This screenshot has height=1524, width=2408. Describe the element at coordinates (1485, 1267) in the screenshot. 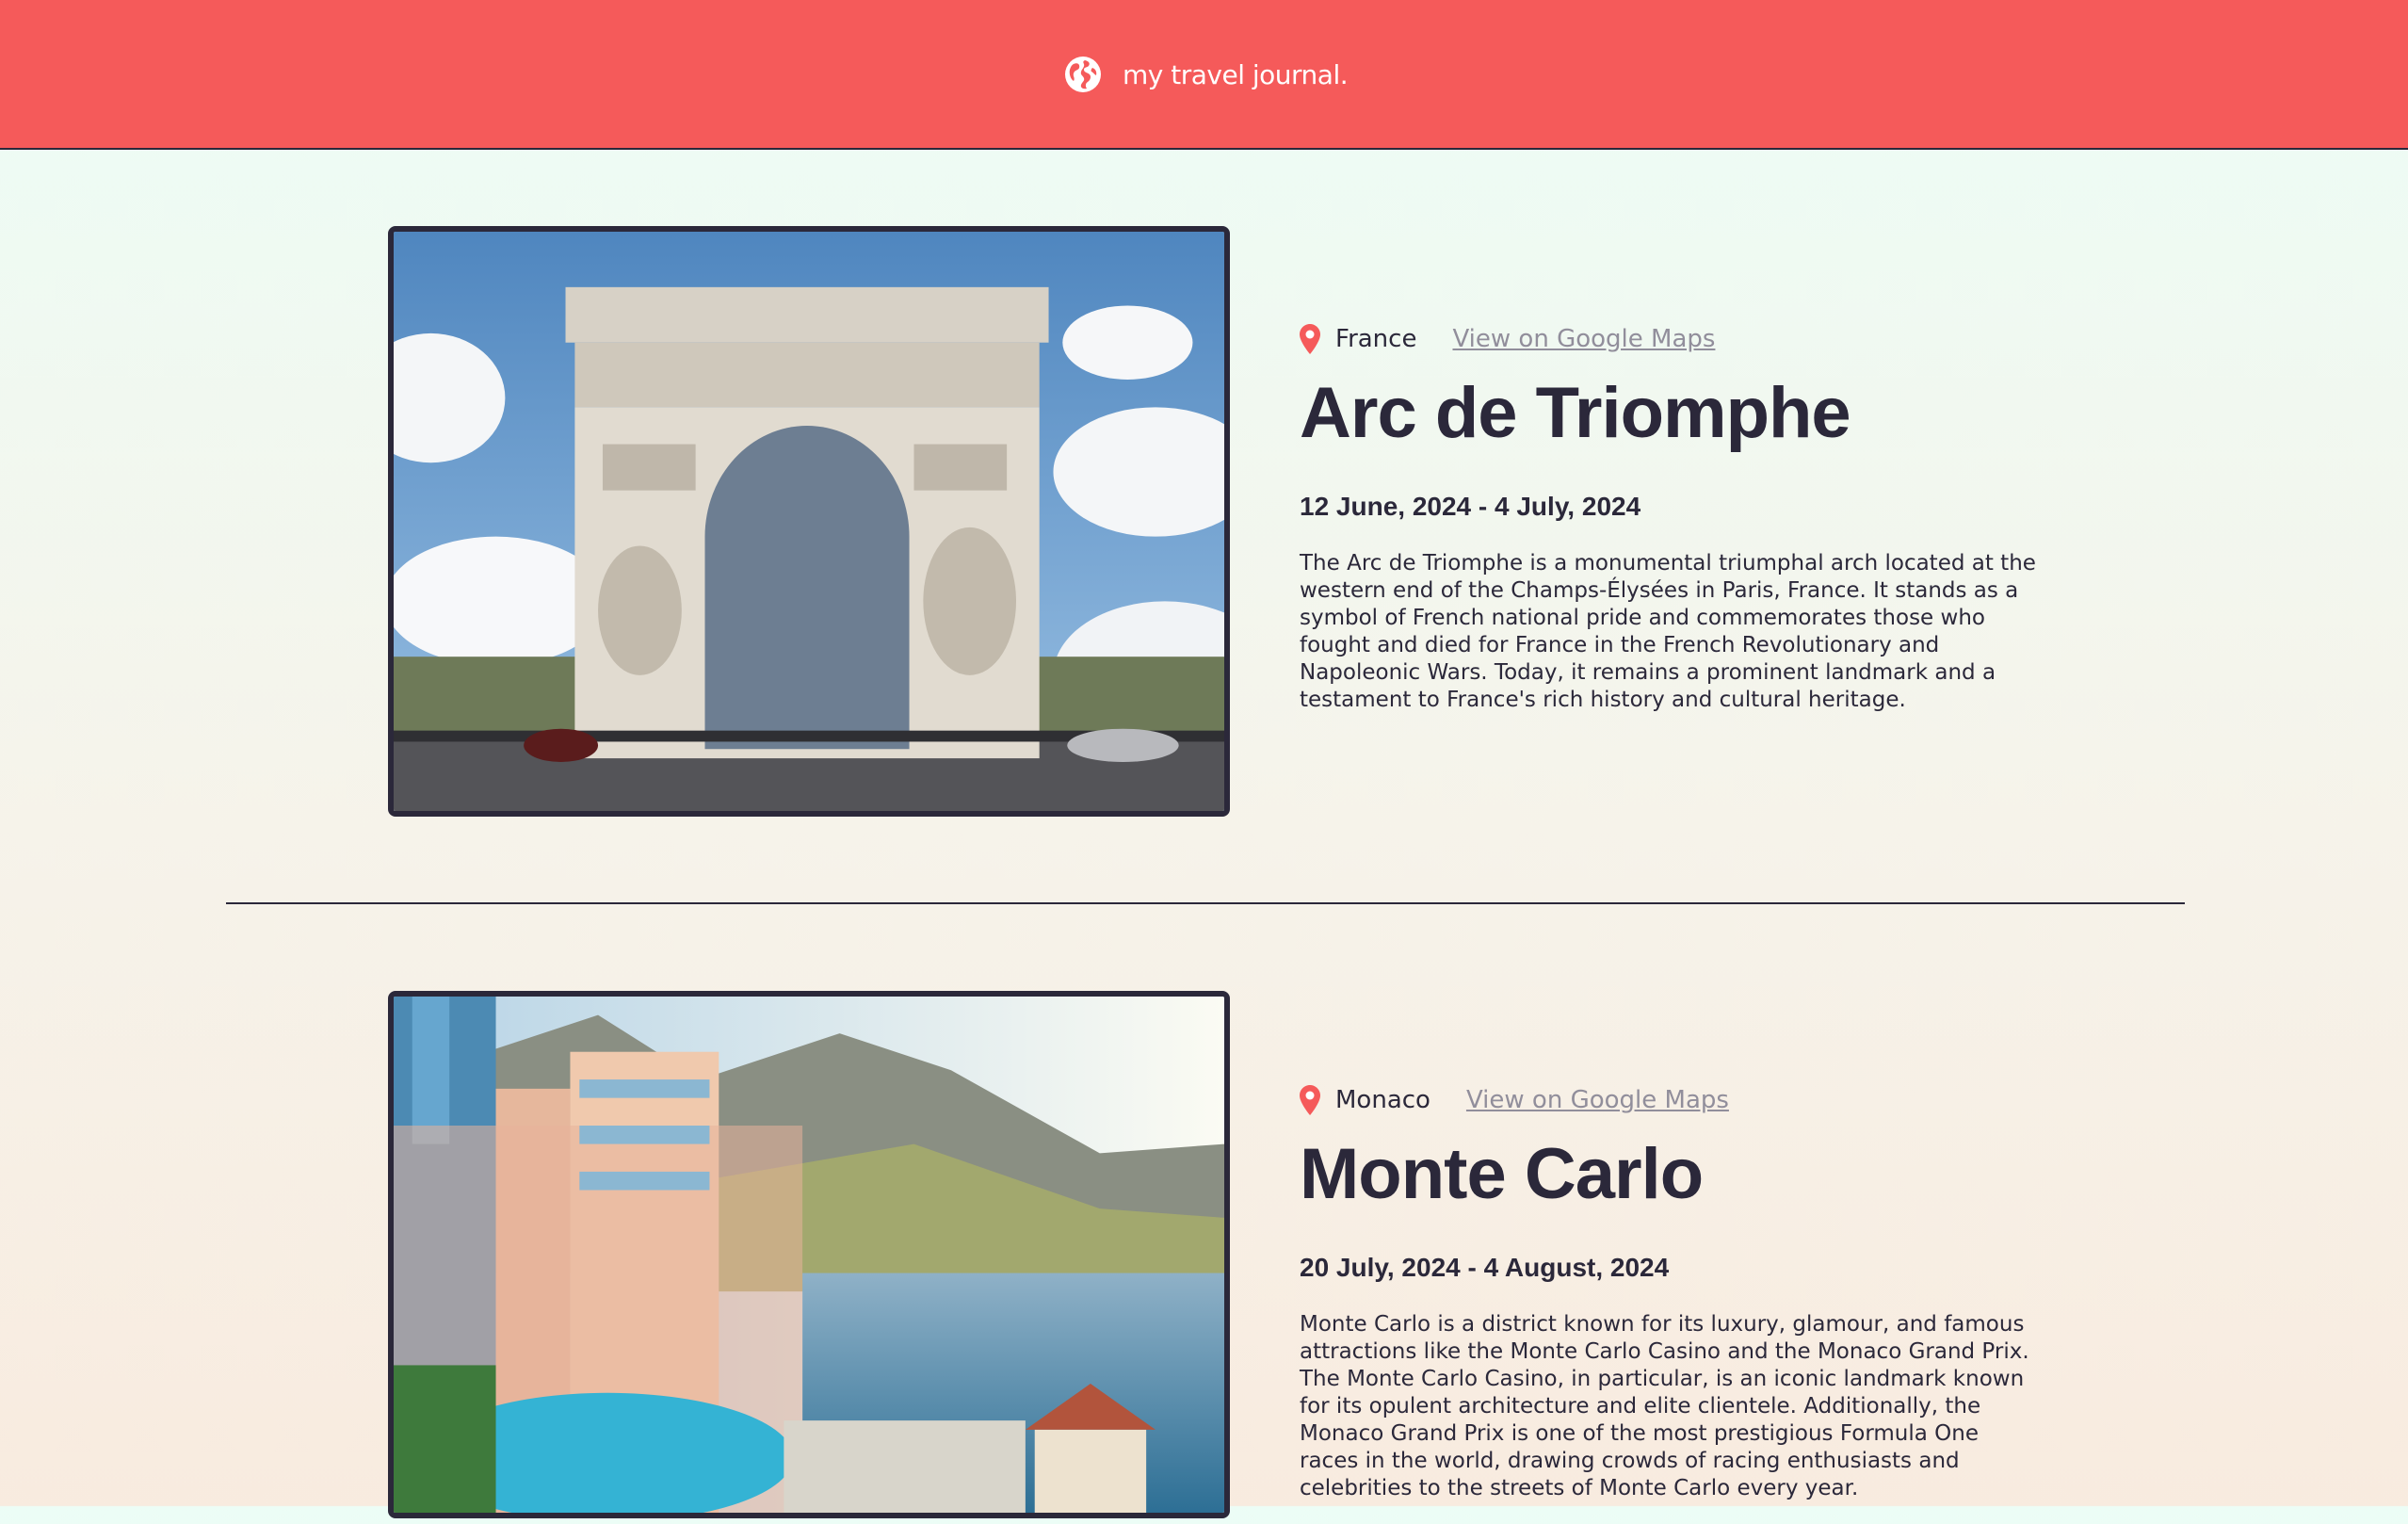

I see `entry-dates: 20 July, 2024 - 4 August, 2024` at that location.